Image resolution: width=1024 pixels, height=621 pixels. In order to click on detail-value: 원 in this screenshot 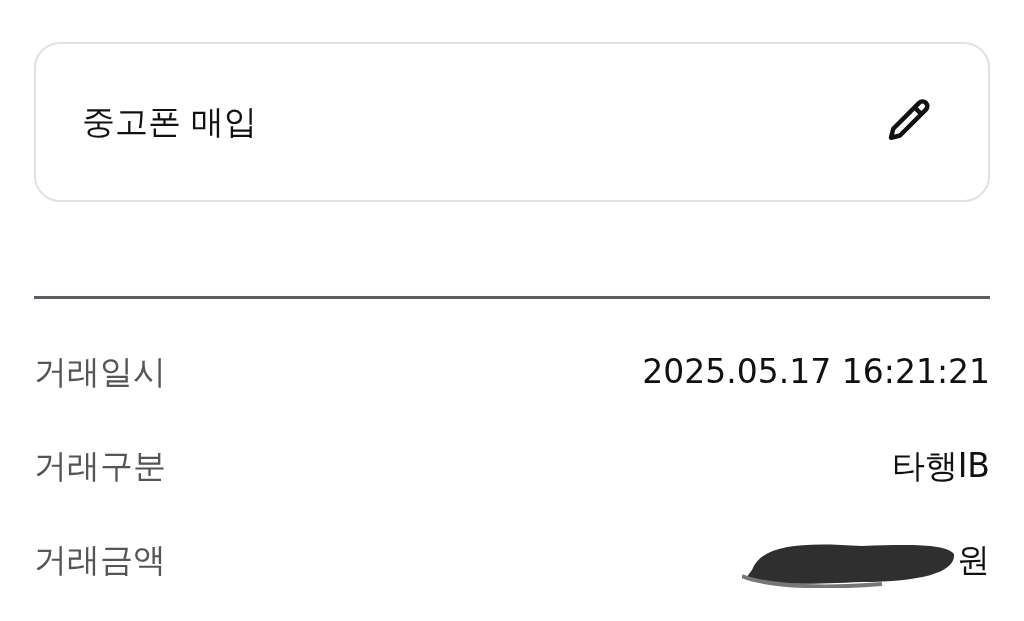, I will do `click(973, 560)`.